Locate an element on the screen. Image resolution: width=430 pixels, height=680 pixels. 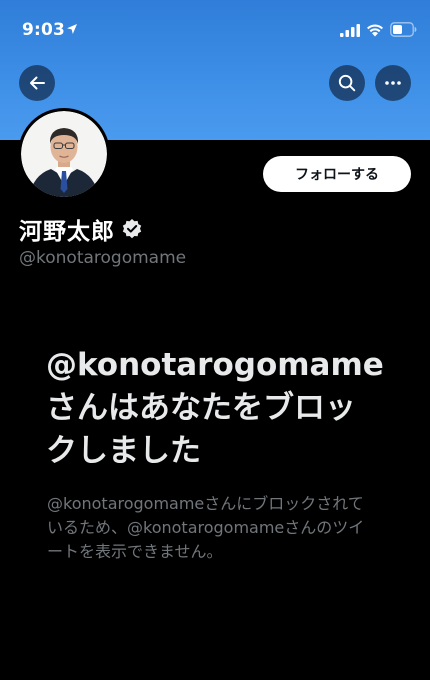
profile-avatar is located at coordinates (64, 154).